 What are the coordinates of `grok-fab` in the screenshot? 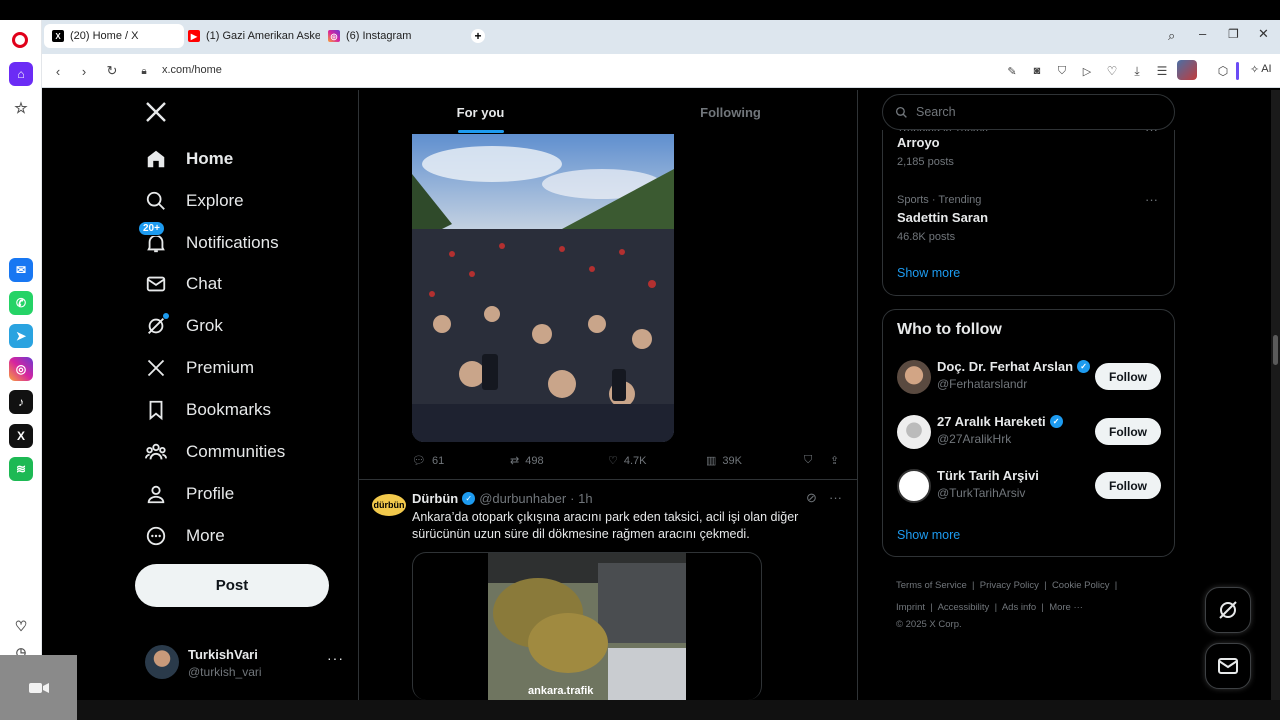 It's located at (1228, 610).